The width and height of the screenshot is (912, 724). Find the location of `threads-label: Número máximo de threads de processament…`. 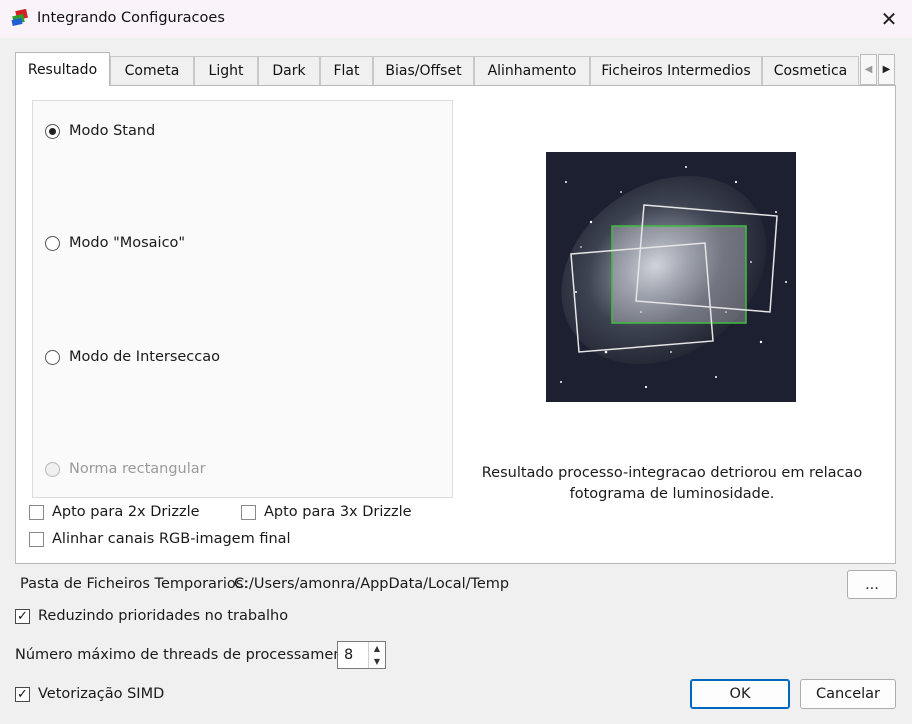

threads-label: Número máximo de threads de processament… is located at coordinates (186, 655).